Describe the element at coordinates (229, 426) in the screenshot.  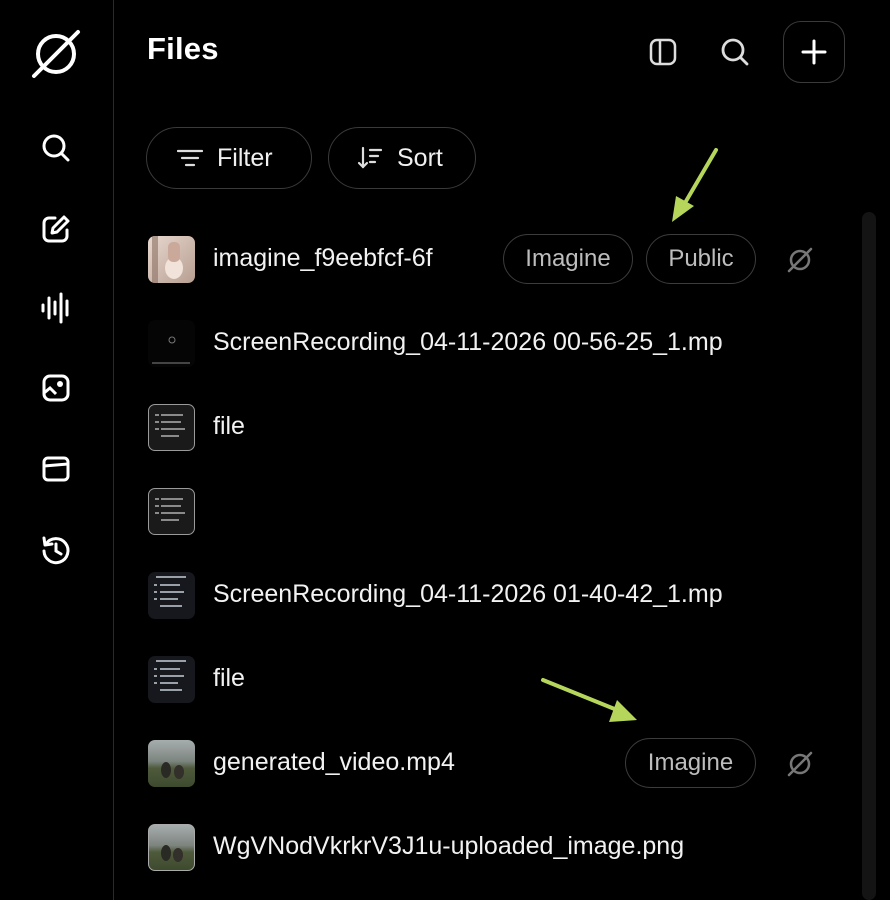
I see `file-name: file` at that location.